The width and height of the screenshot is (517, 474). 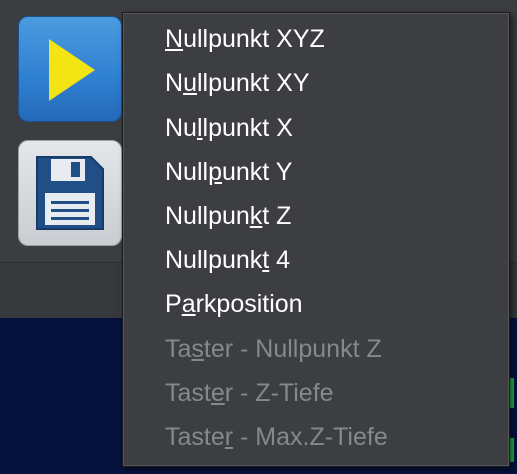 I want to click on menu-item-taster-max-z-tiefe: Taster - Max.Z-Tiefe, so click(x=276, y=437).